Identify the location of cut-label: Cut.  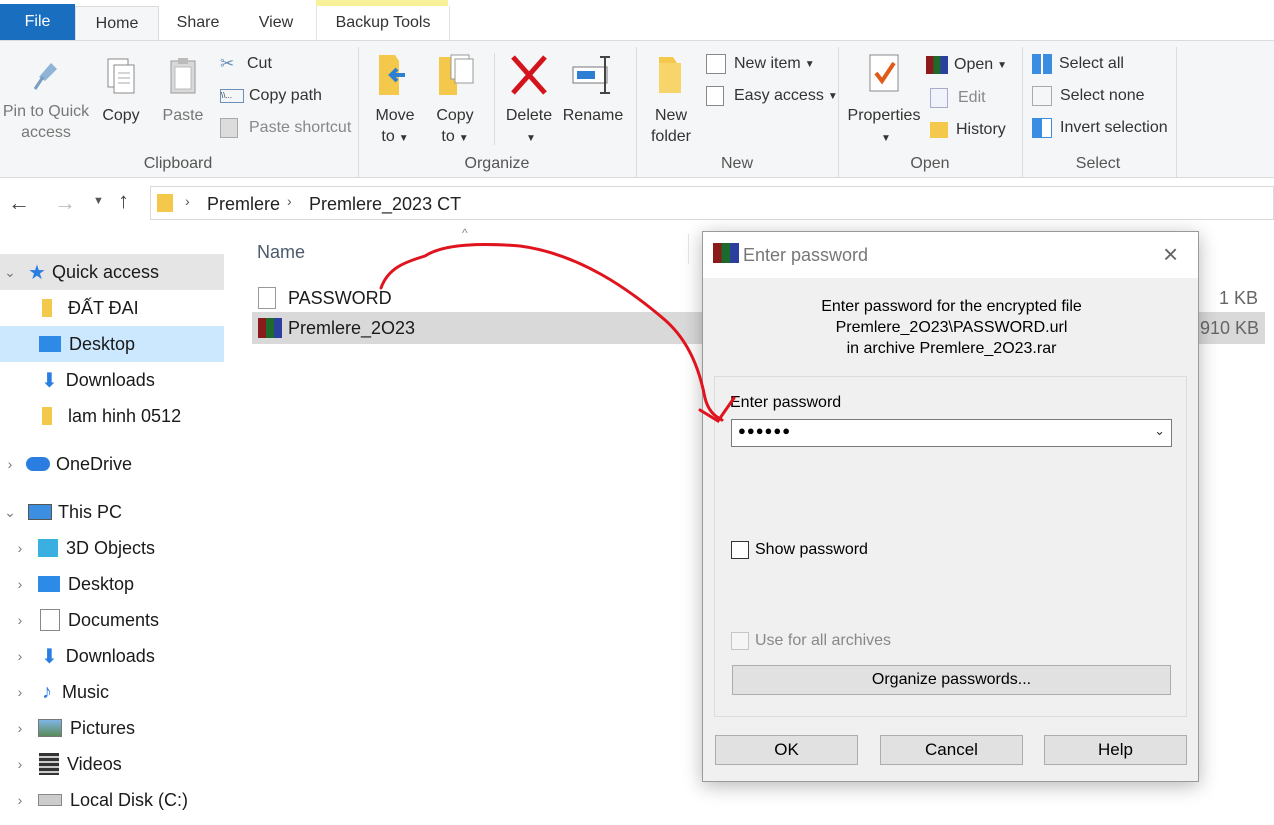
(259, 63).